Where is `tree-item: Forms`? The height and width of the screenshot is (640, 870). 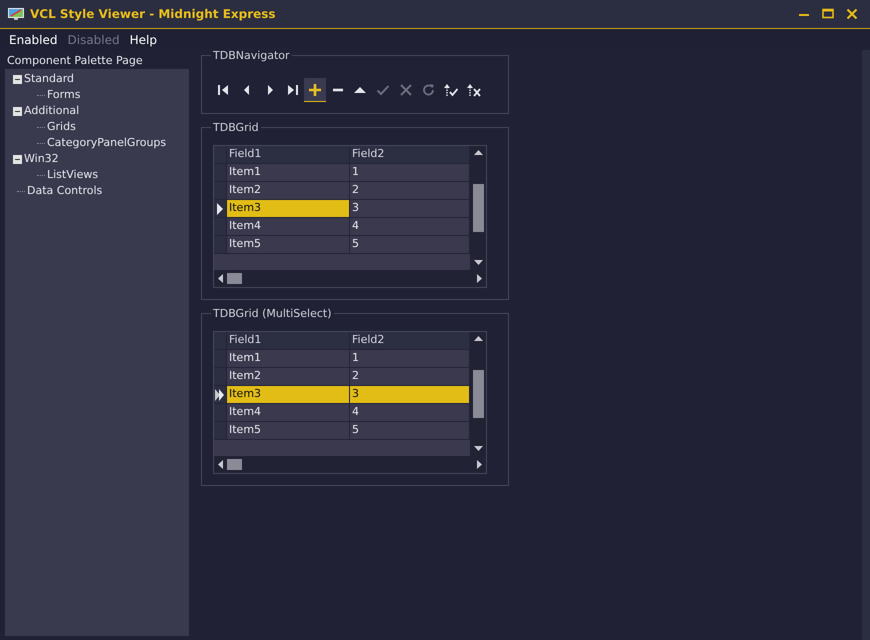
tree-item: Forms is located at coordinates (63, 95).